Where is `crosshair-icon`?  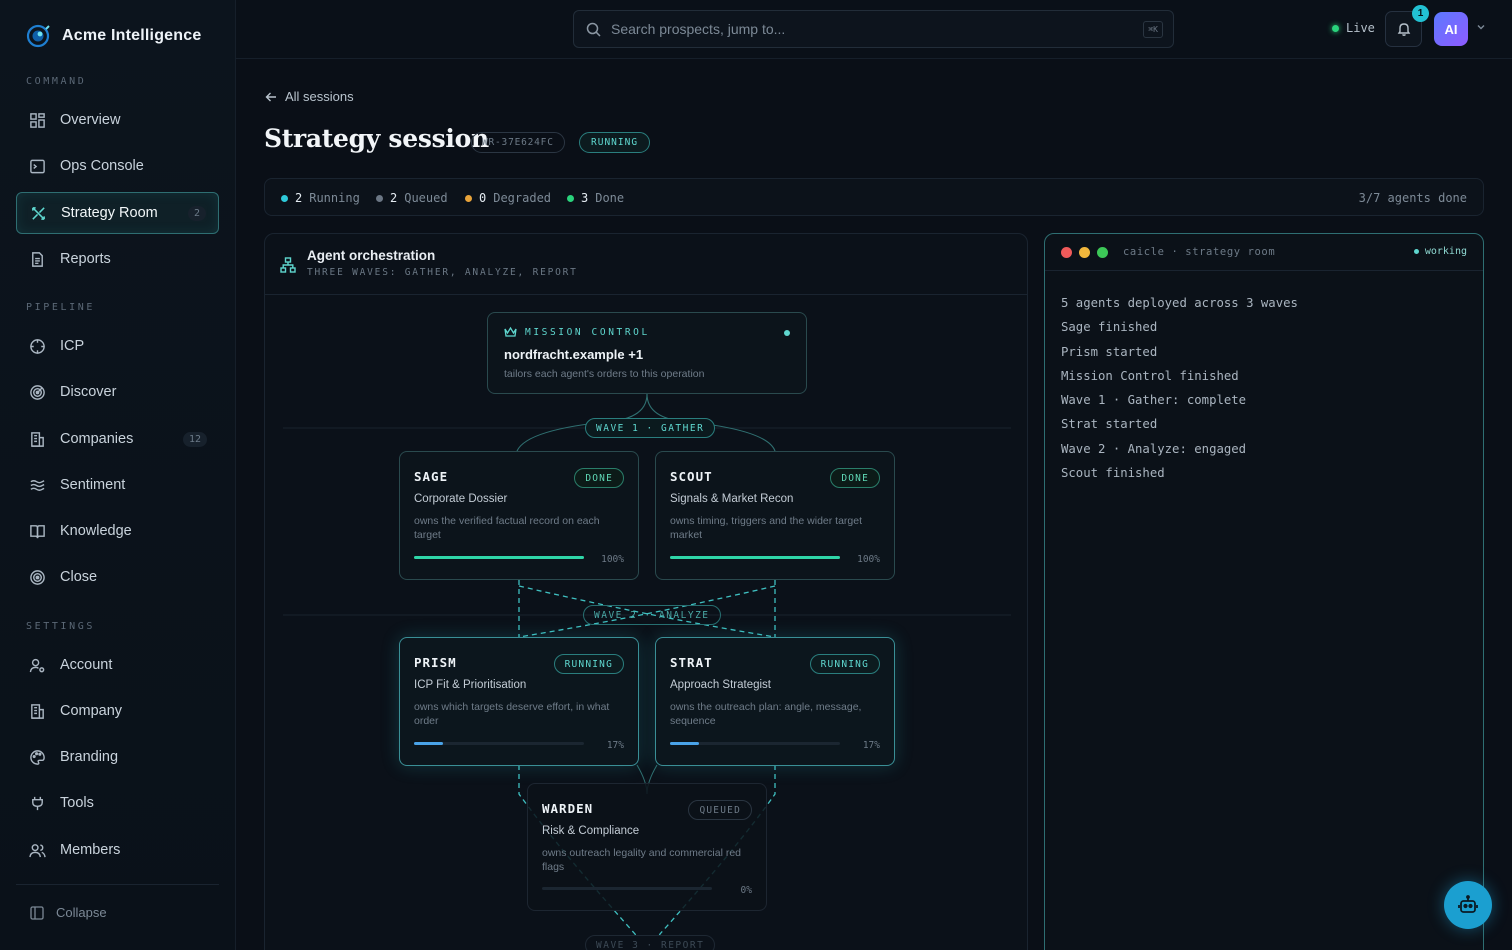
crosshair-icon is located at coordinates (37, 346).